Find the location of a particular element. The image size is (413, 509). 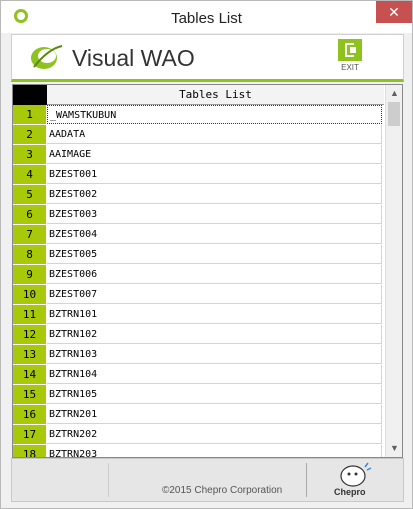

scroll-up-arrow-icon: ▲ is located at coordinates (394, 93).